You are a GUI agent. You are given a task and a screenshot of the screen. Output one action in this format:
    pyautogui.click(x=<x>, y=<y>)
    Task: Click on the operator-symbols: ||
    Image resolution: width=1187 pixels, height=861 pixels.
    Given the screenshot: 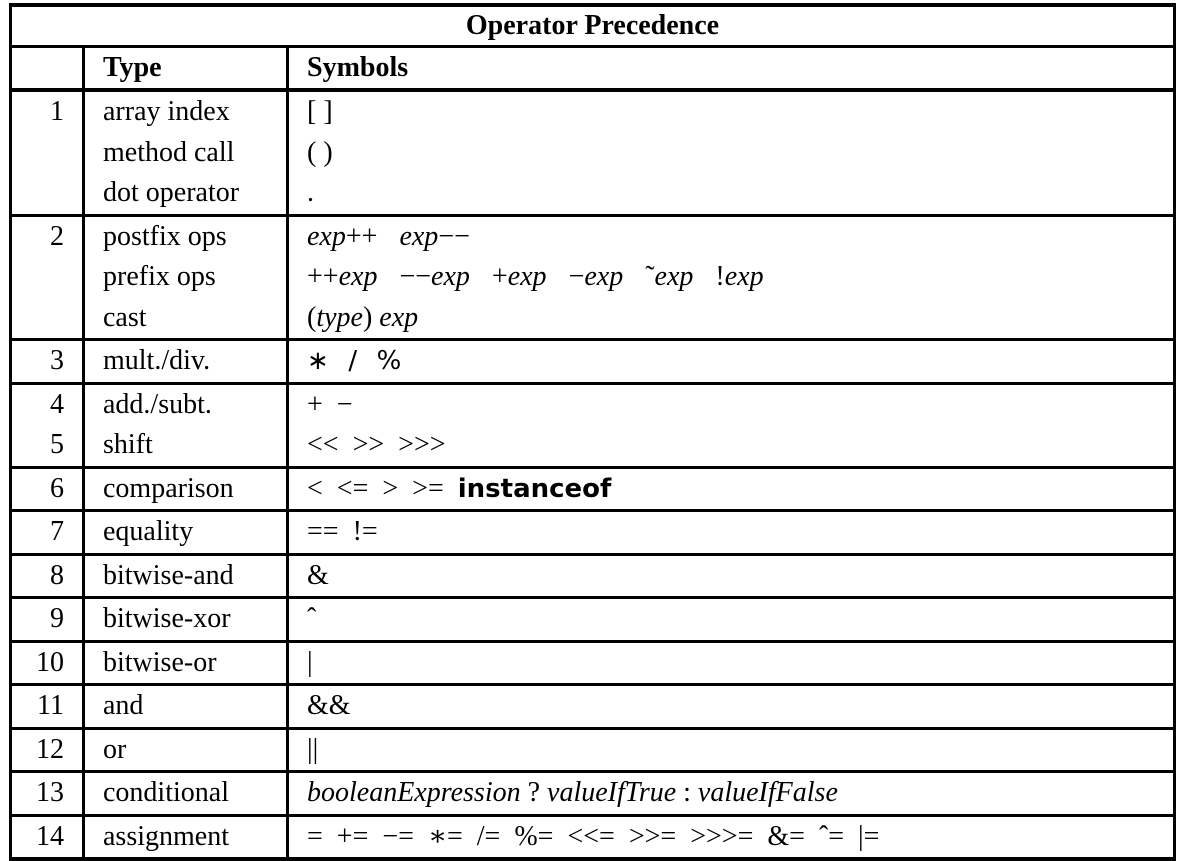 What is the action you would take?
    pyautogui.click(x=740, y=750)
    